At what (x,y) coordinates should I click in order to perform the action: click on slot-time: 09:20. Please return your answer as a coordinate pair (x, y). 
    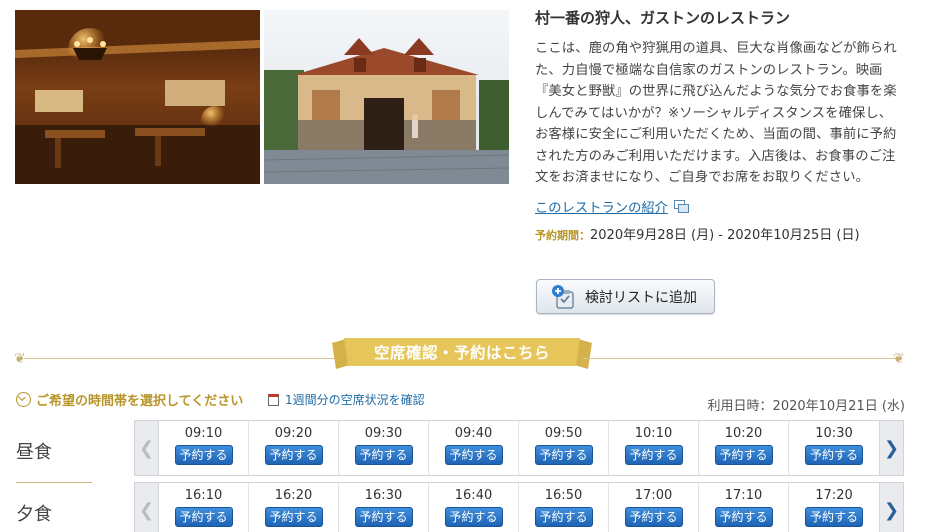
    Looking at the image, I should click on (293, 433).